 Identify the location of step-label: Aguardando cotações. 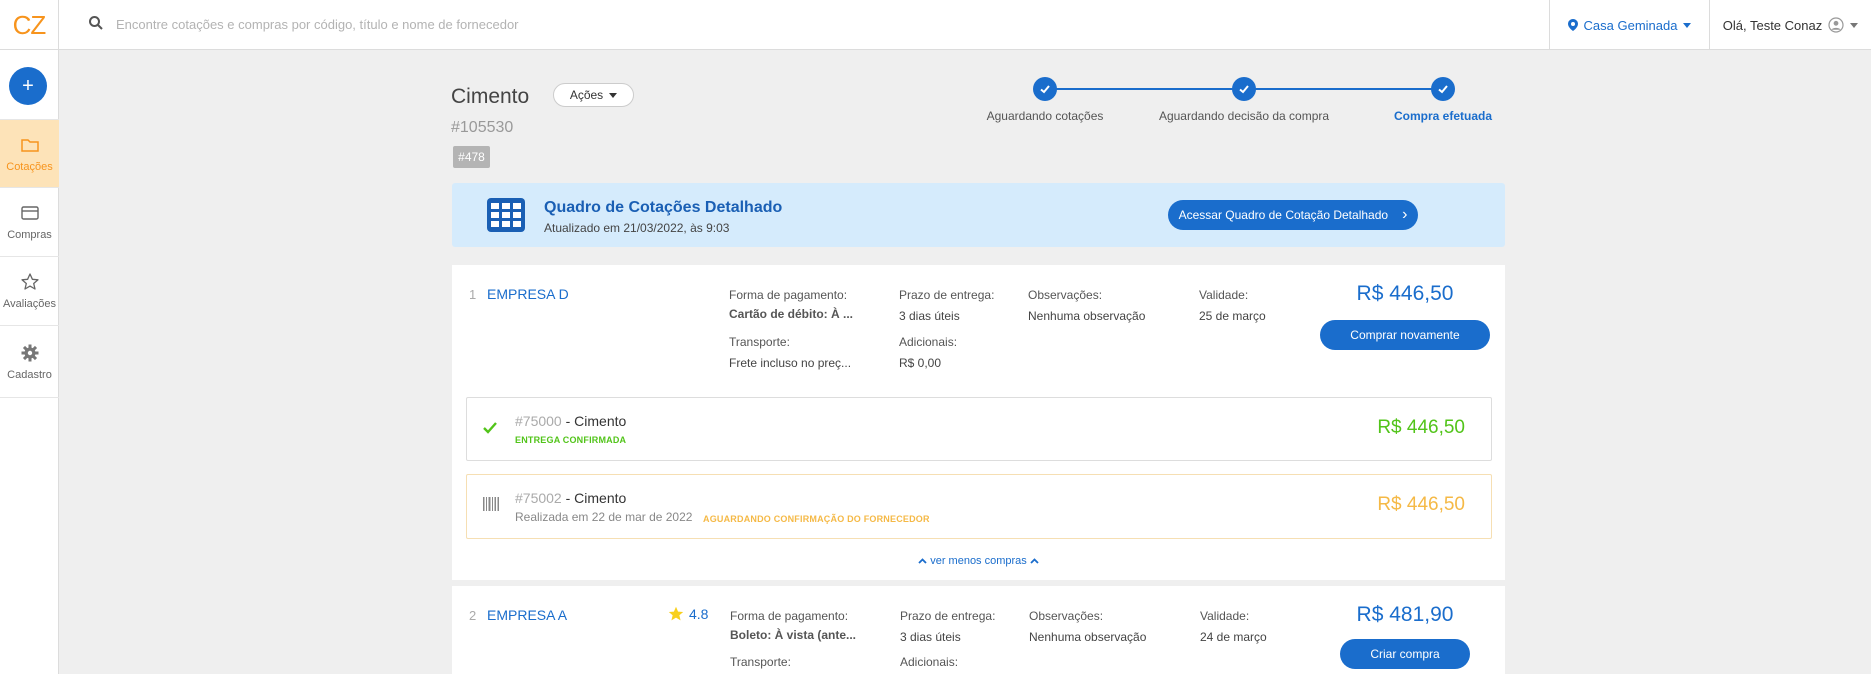
(1045, 116).